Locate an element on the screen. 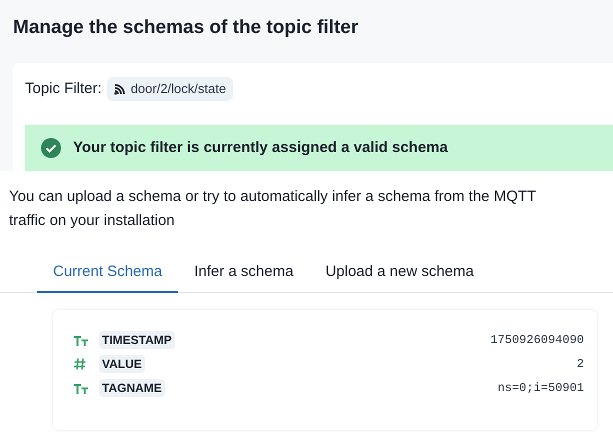 The width and height of the screenshot is (613, 434). number-type-icon is located at coordinates (80, 364).